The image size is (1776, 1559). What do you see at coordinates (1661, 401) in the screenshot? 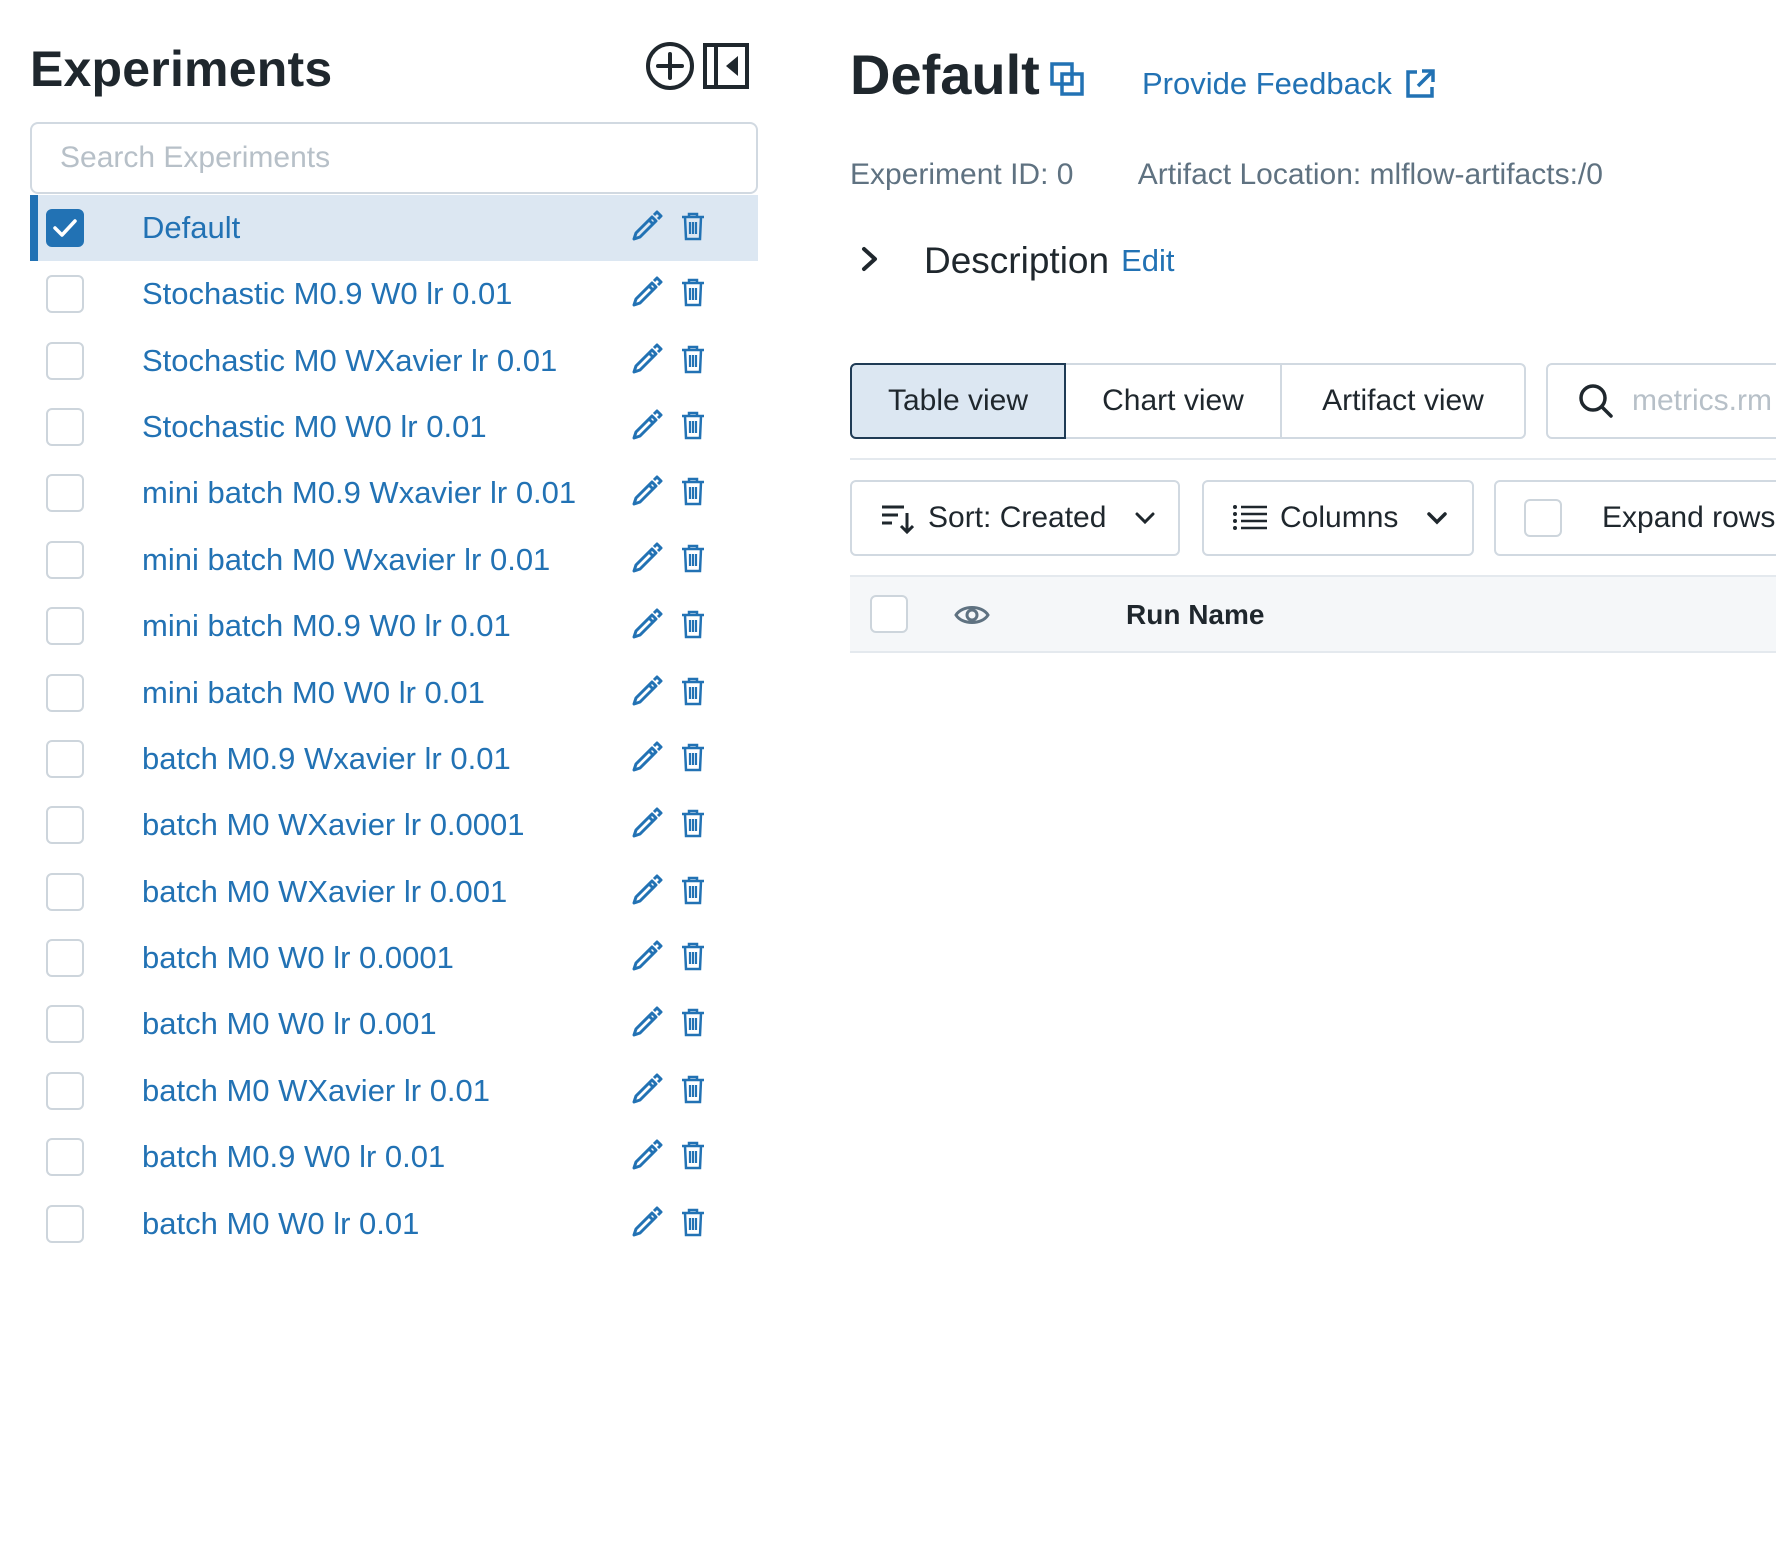
I see `metrics-search-input: metrics.rm` at bounding box center [1661, 401].